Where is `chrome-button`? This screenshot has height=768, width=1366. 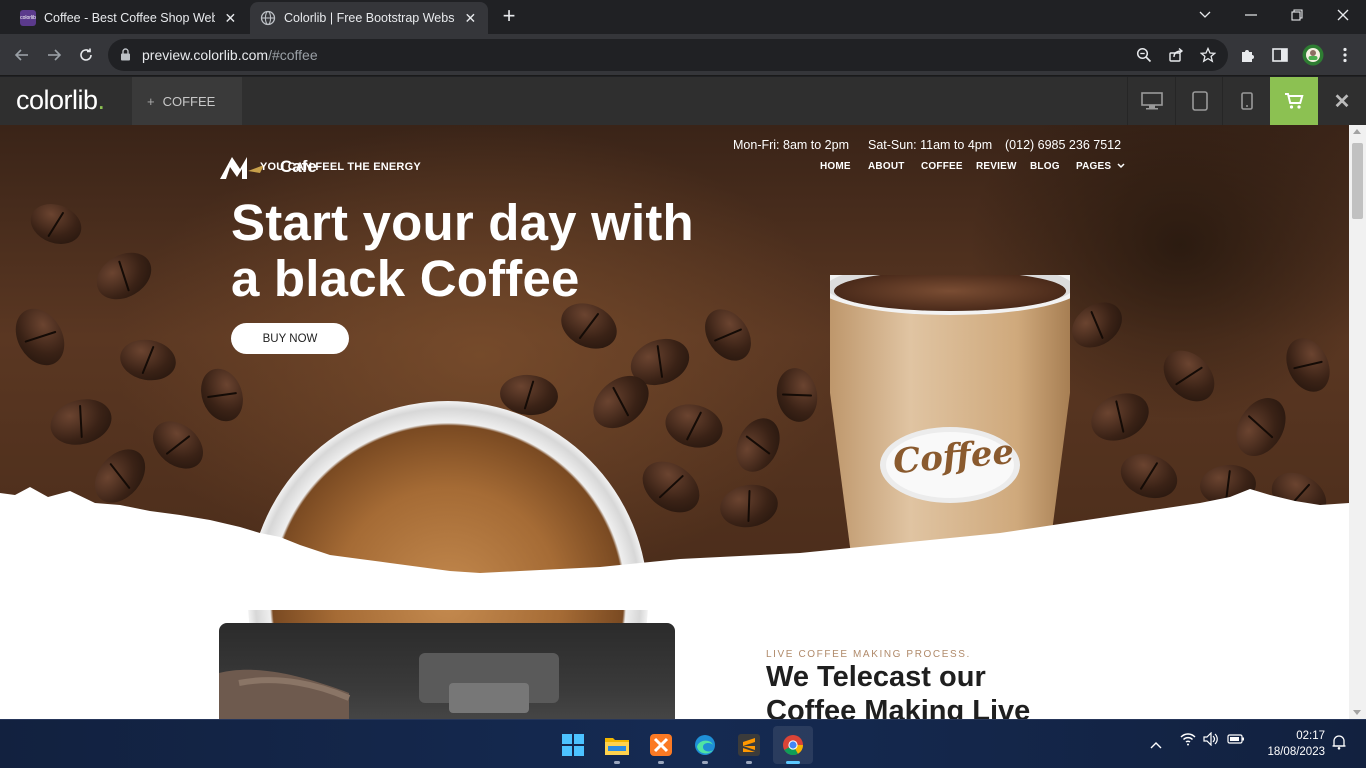
chrome-button is located at coordinates (793, 745).